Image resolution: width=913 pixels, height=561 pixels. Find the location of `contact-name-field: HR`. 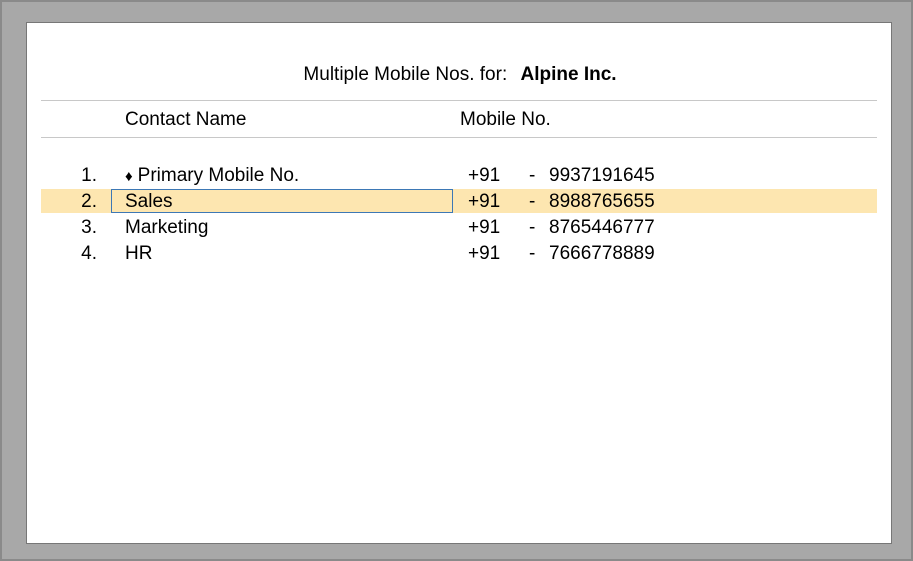

contact-name-field: HR is located at coordinates (138, 254).